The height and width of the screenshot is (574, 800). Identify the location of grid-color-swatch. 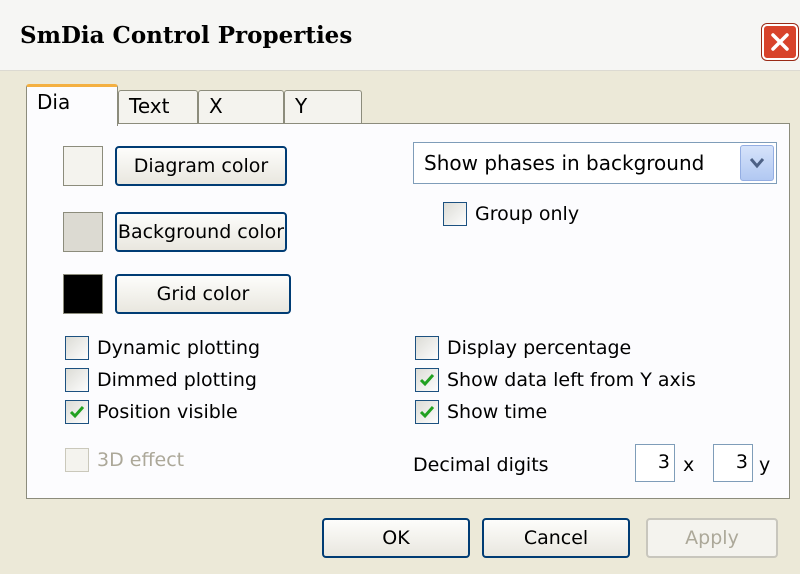
(83, 294).